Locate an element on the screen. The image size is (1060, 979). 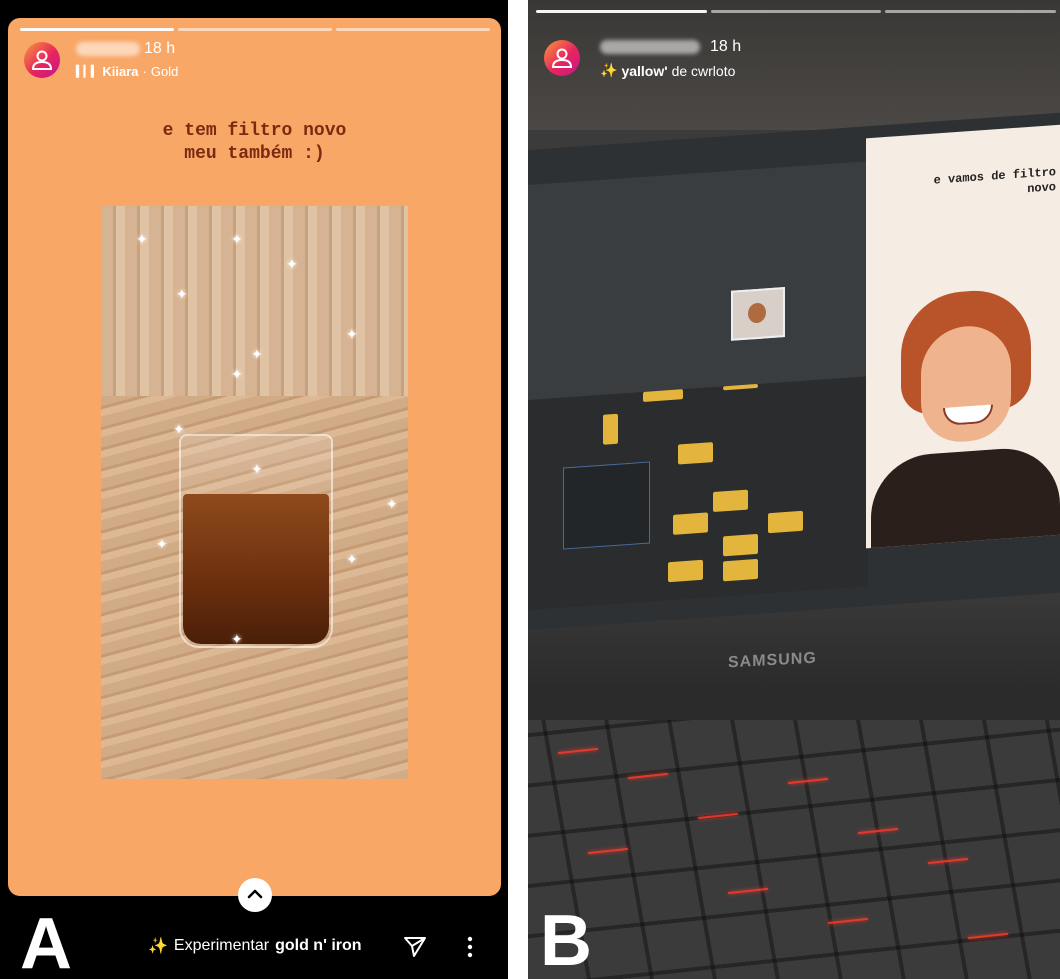
portrait-shirt is located at coordinates (965, 496).